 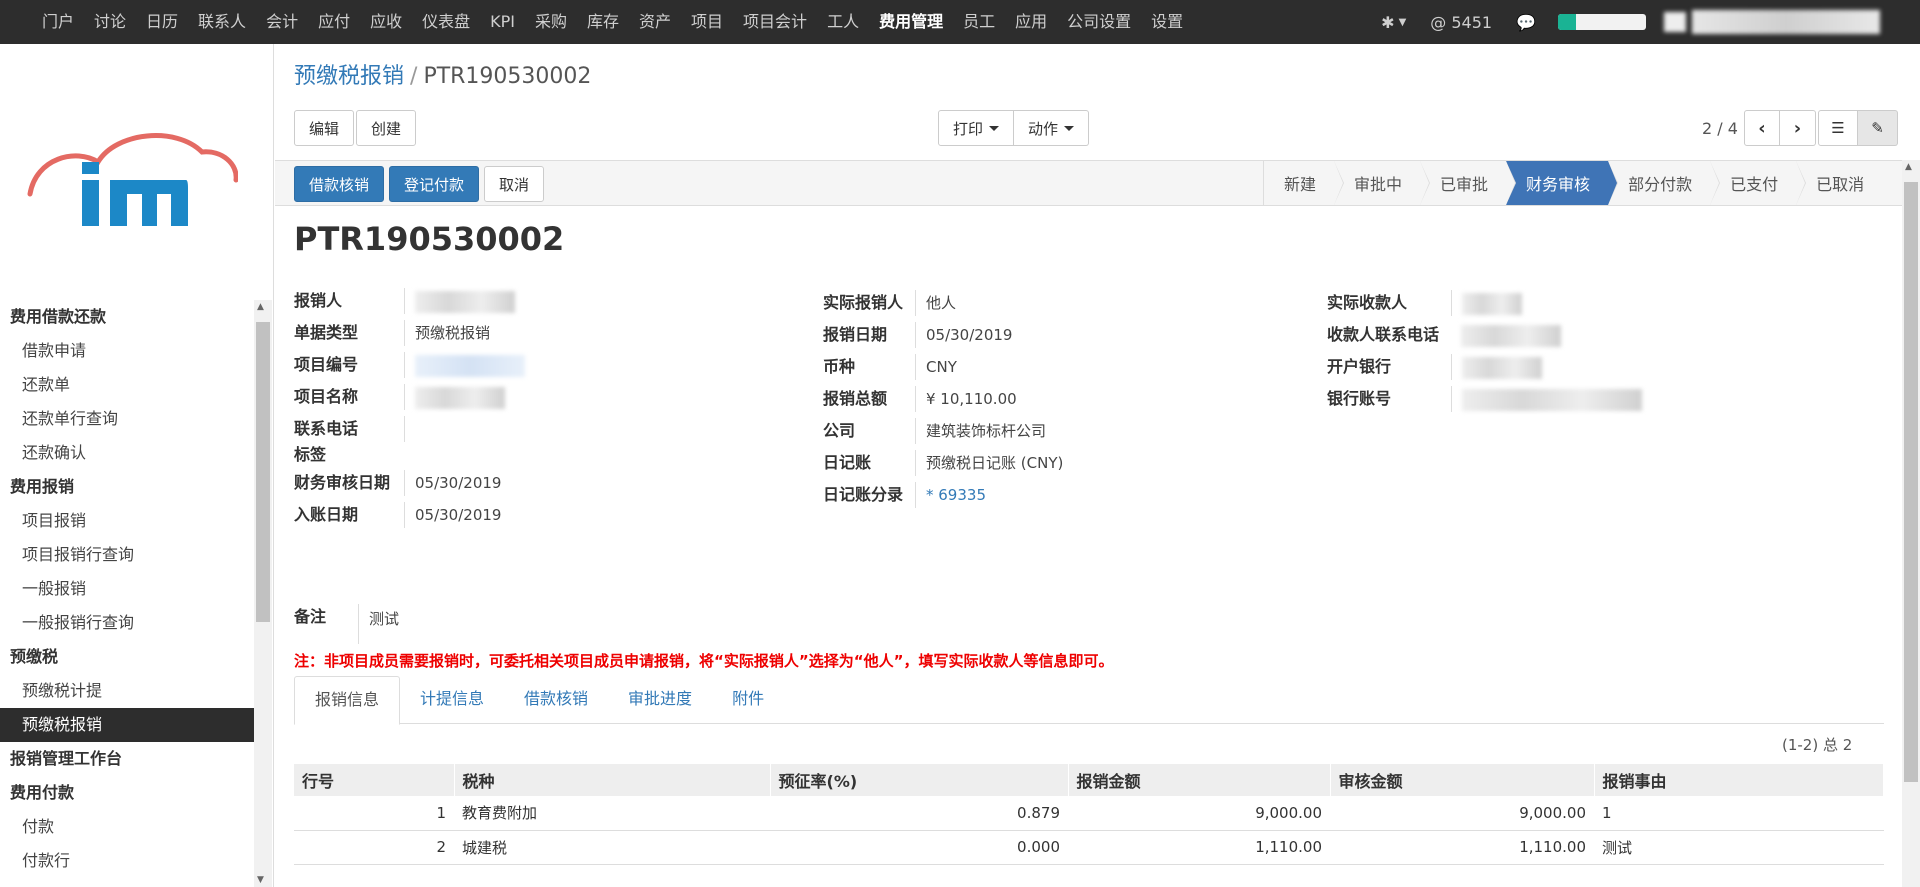 I want to click on topnav-item: 工人, so click(x=843, y=22).